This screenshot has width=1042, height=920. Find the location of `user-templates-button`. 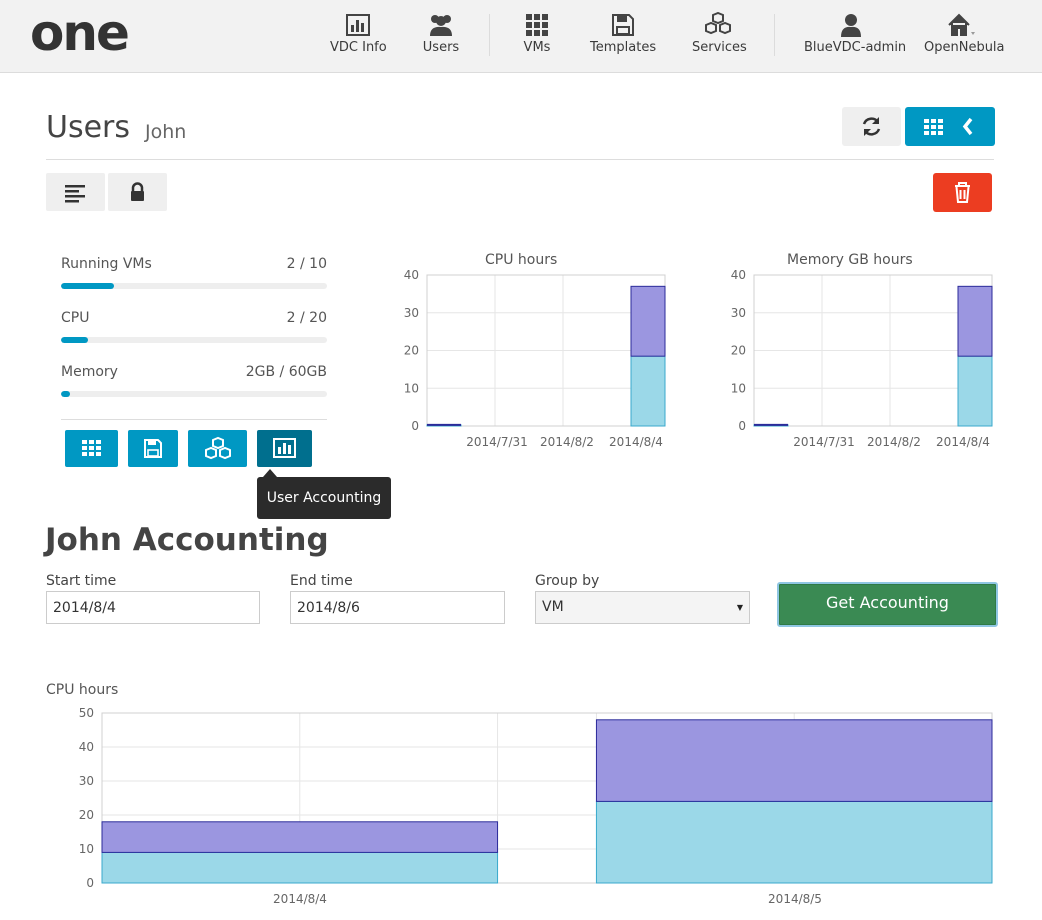

user-templates-button is located at coordinates (153, 448).